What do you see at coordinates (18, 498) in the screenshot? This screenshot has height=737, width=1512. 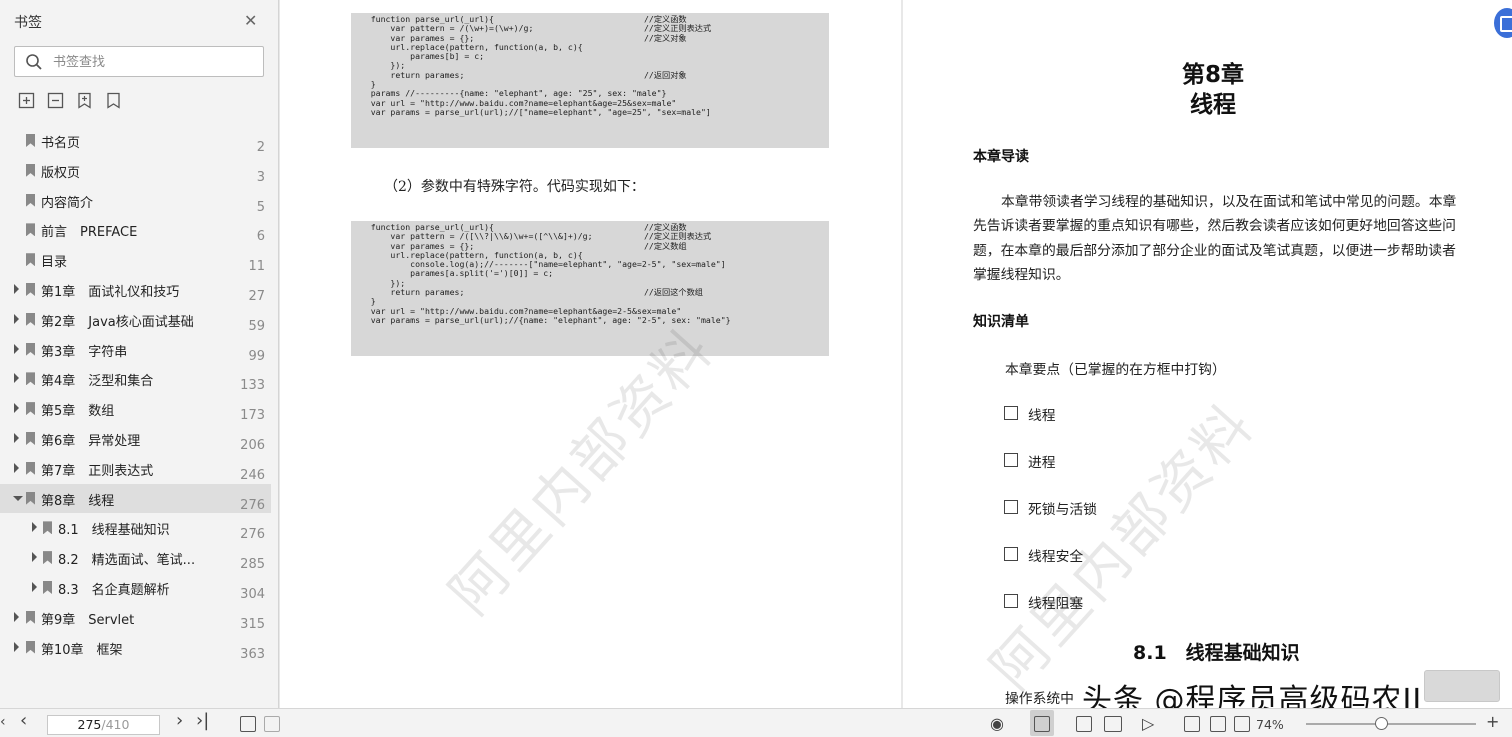 I see `collapse-arrow-icon` at bounding box center [18, 498].